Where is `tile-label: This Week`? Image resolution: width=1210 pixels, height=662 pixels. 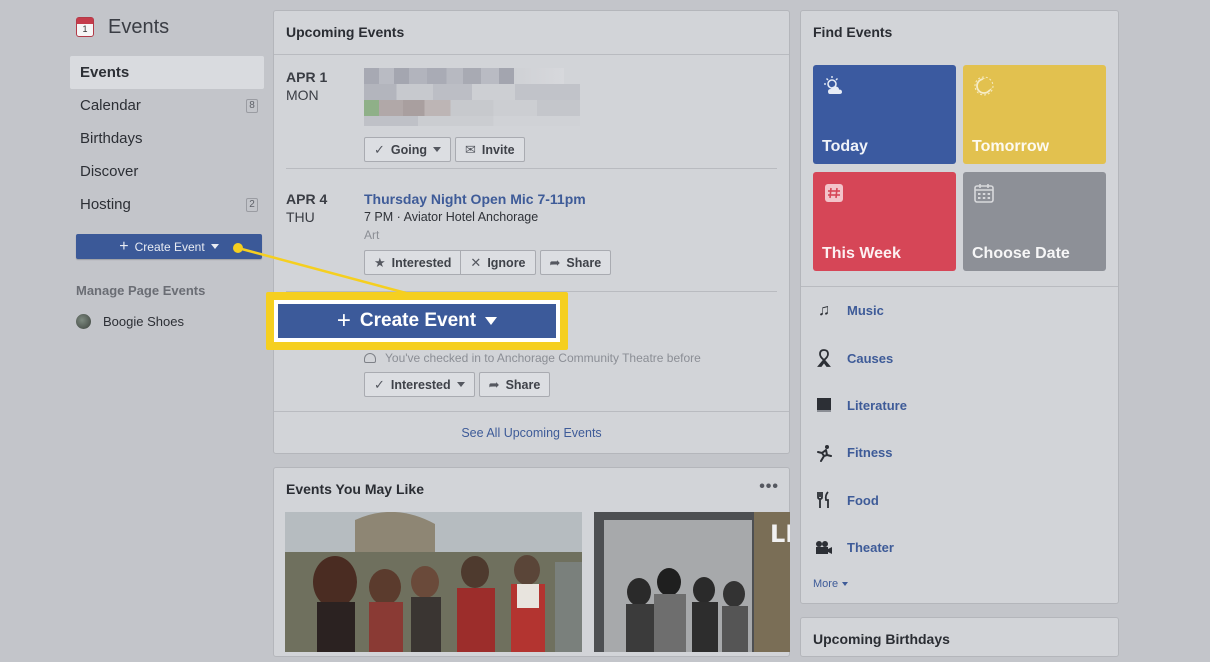
tile-label: This Week is located at coordinates (861, 253).